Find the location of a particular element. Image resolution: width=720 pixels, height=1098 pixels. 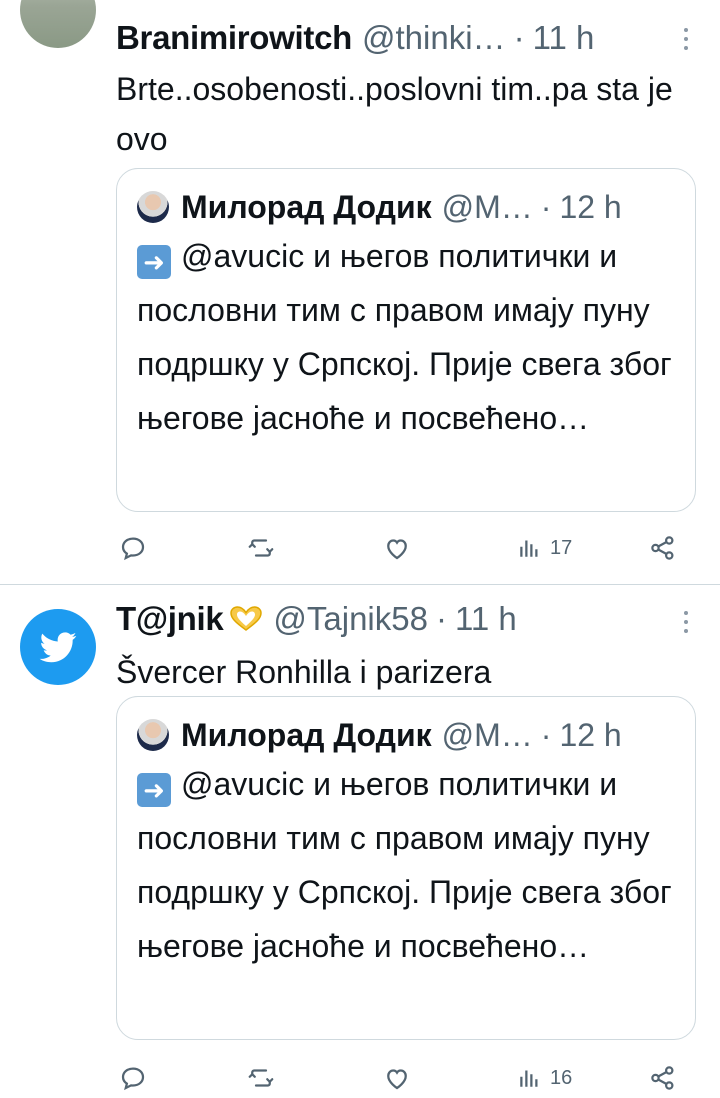

tweet-header: T@jnik @Tajnik58 · 11 h is located at coordinates (408, 619).